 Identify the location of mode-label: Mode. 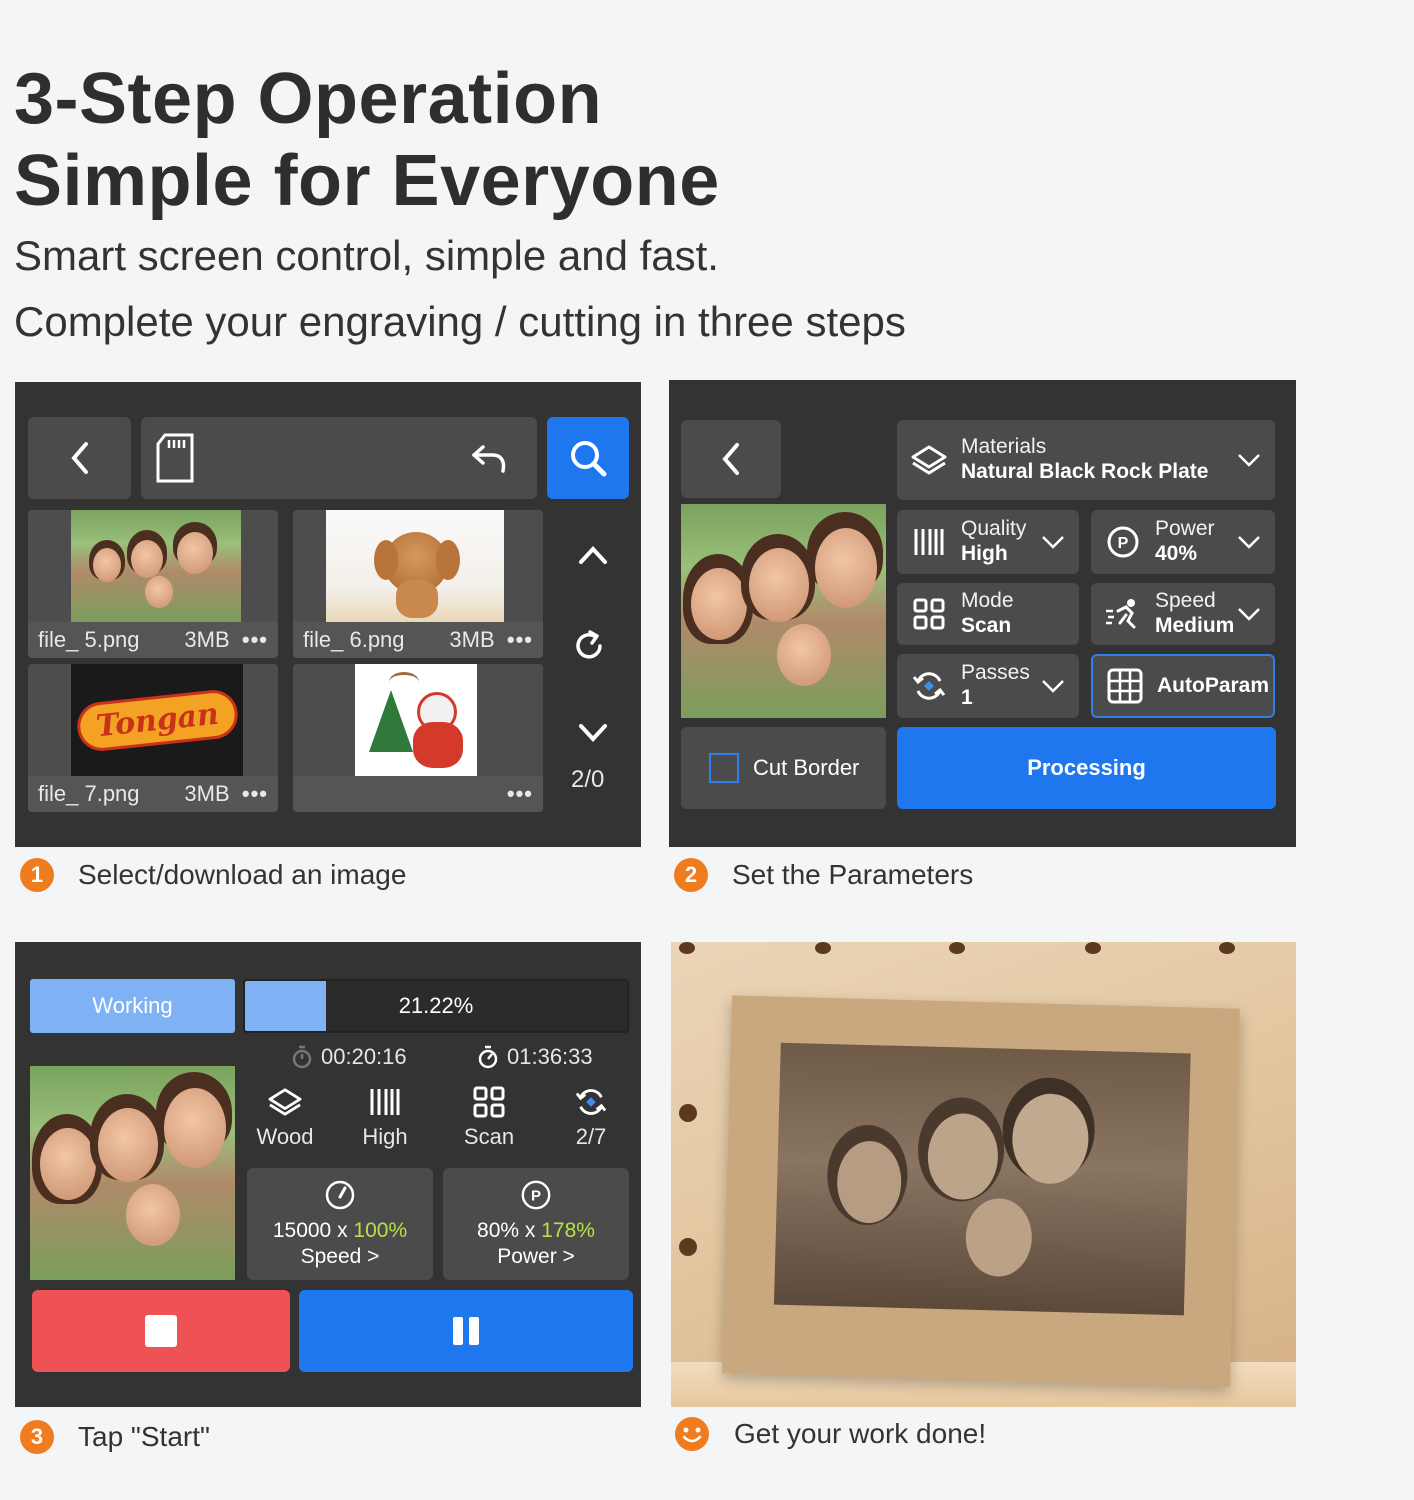
(987, 600).